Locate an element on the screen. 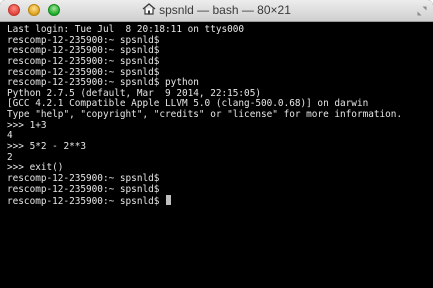 The height and width of the screenshot is (288, 433). home-folder-icon is located at coordinates (149, 9).